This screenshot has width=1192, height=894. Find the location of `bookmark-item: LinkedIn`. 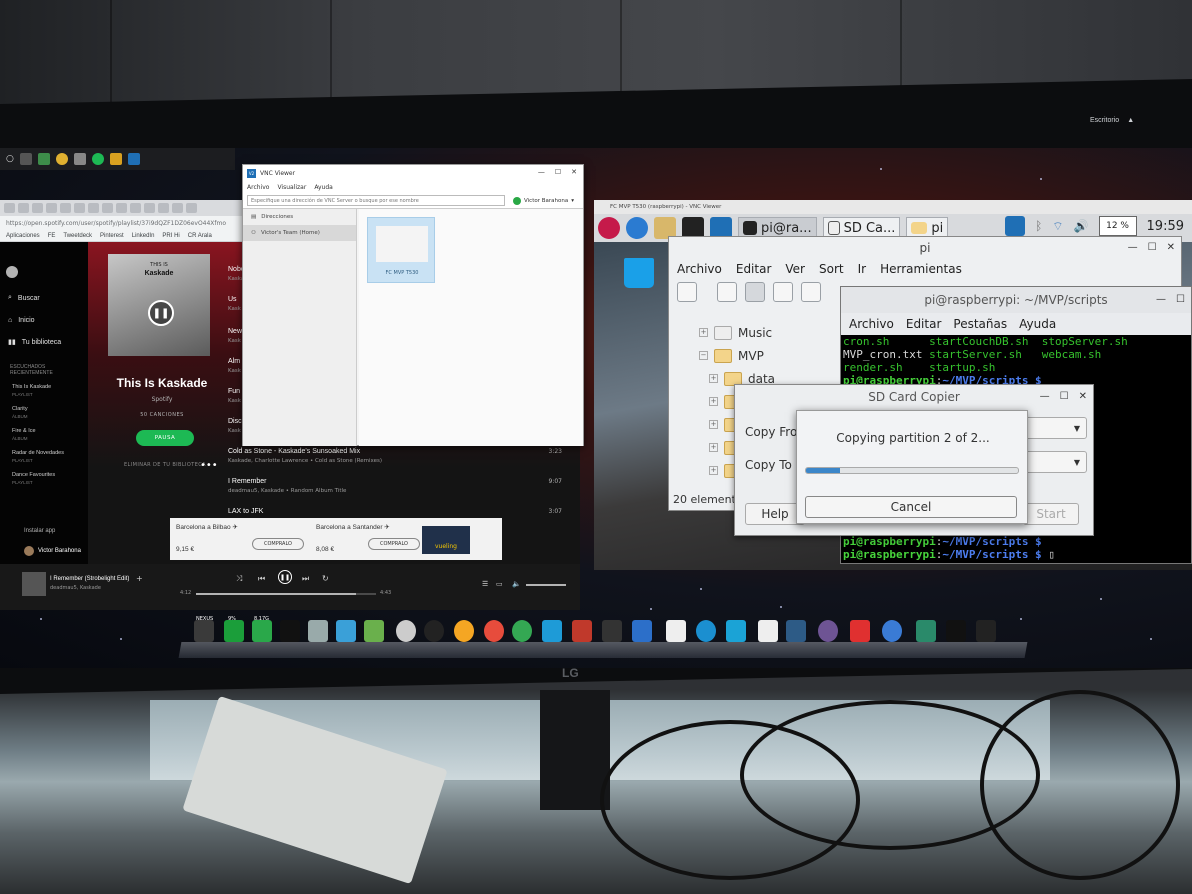

bookmark-item: LinkedIn is located at coordinates (143, 236).